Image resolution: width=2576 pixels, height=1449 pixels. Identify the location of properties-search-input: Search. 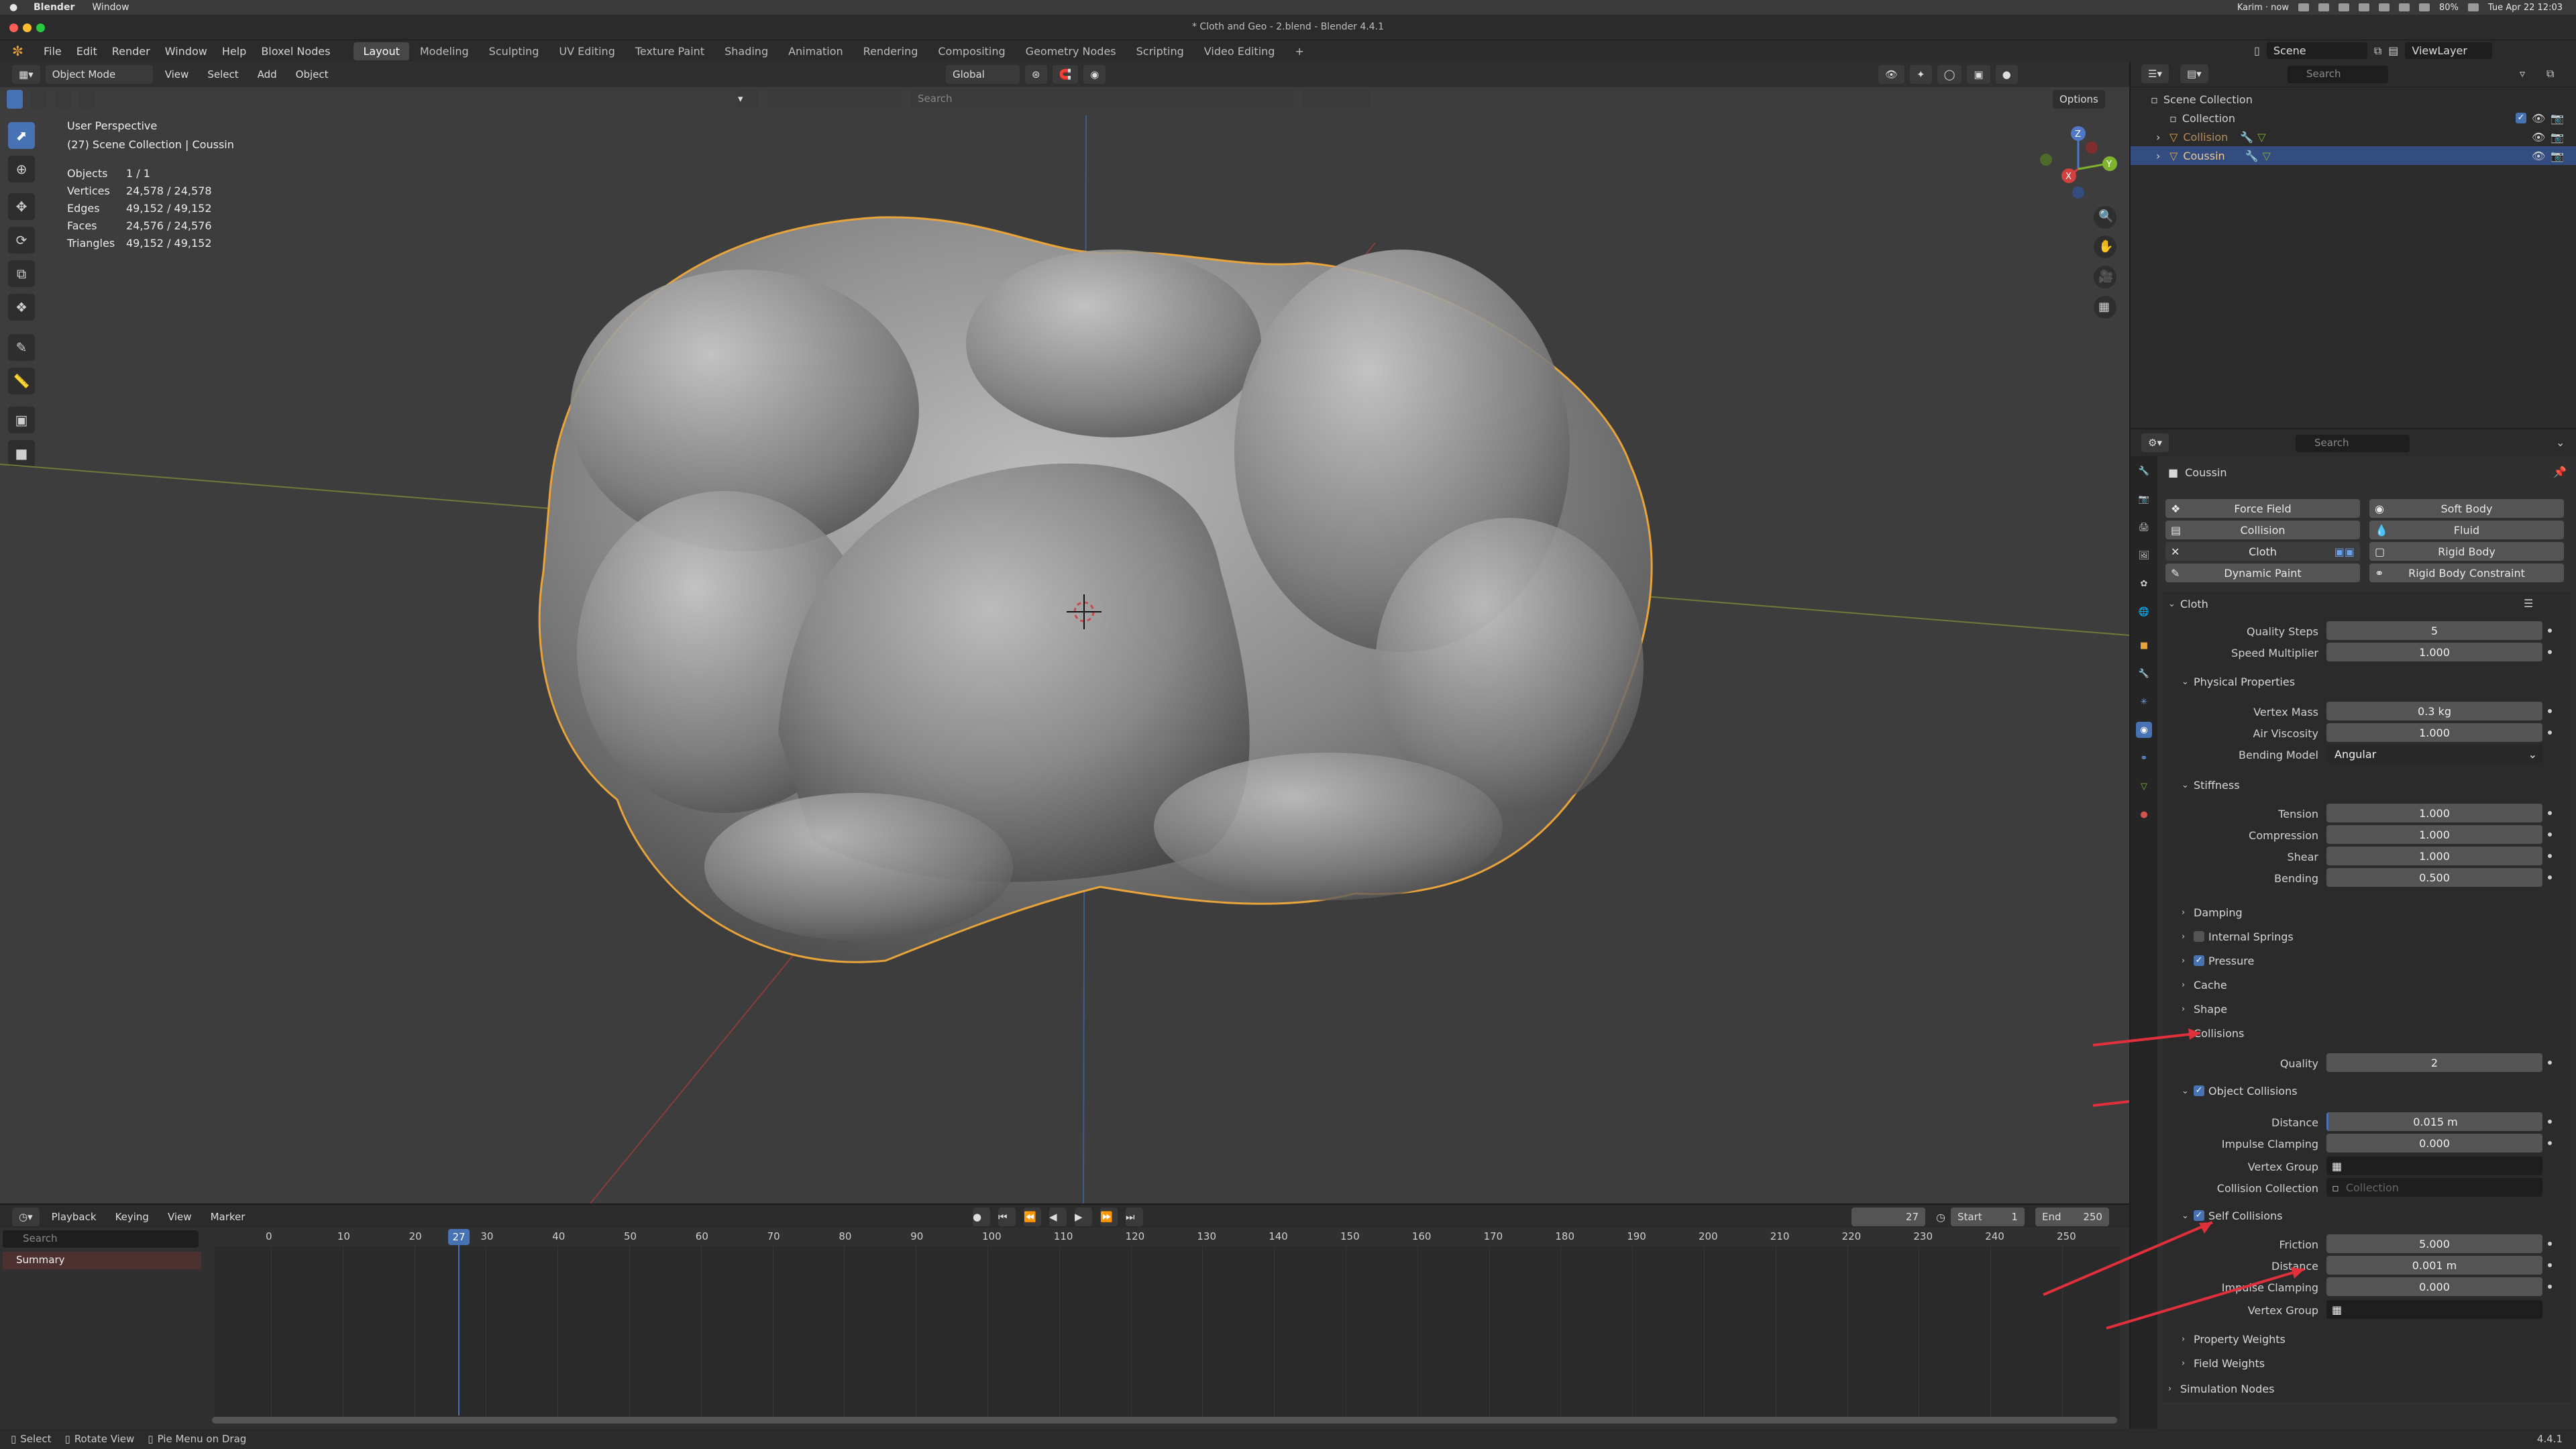
(2353, 443).